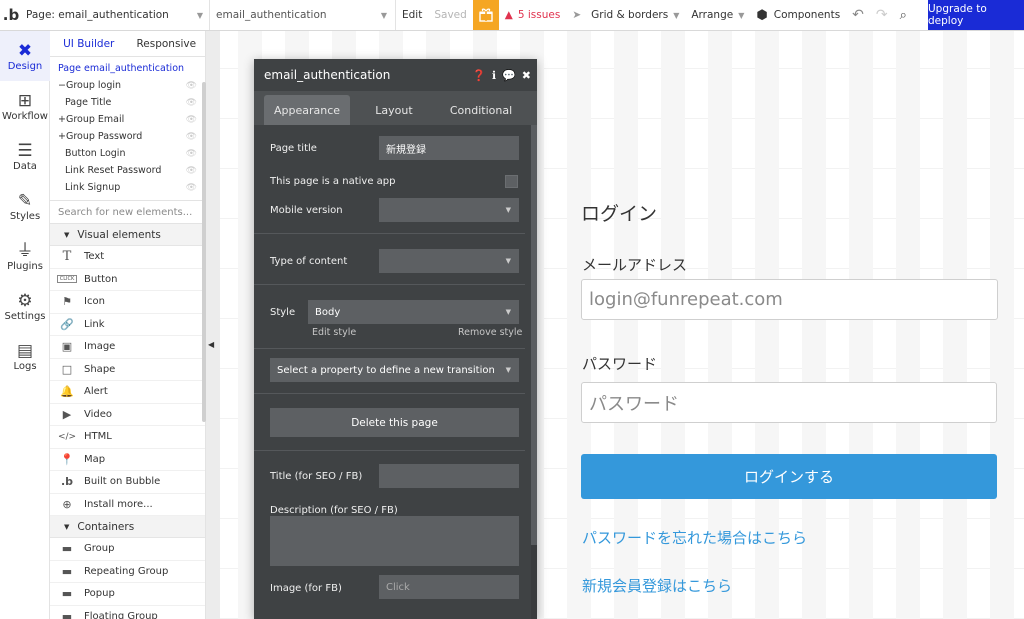  Describe the element at coordinates (449, 210) in the screenshot. I see `mobile-version-select: ▼` at that location.